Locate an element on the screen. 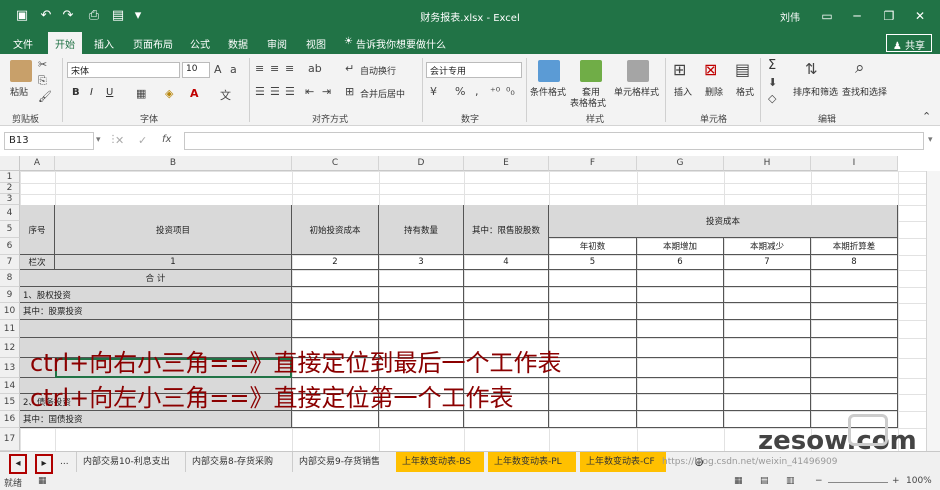 The image size is (940, 490). sheet-tab-cf: 上年数变动表-CF is located at coordinates (623, 462).